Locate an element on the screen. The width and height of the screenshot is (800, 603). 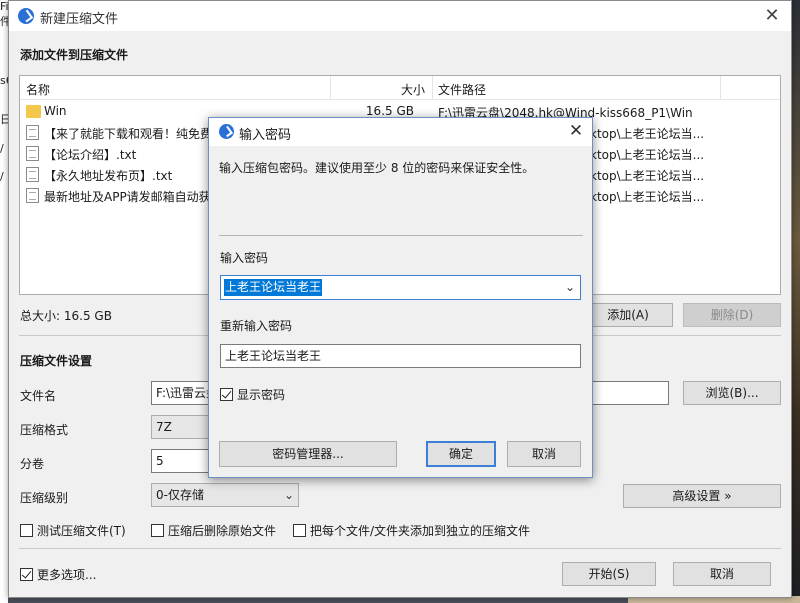
format-label: 压缩格式 is located at coordinates (44, 430).